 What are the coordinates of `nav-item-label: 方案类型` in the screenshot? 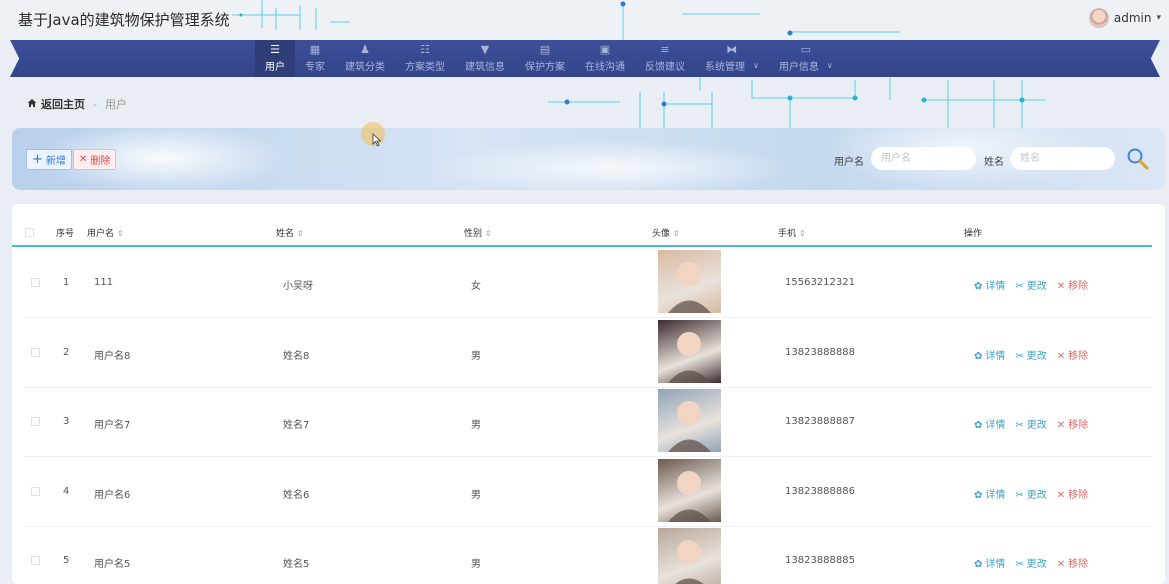 It's located at (425, 65).